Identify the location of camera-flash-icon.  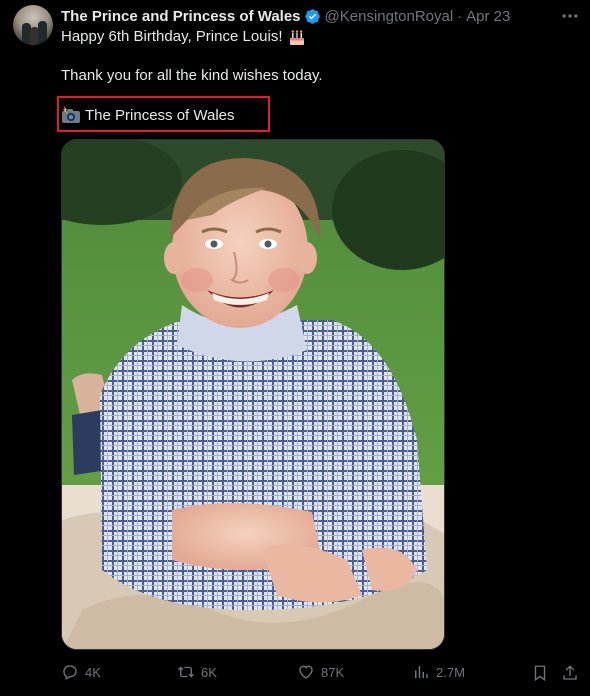
(71, 114).